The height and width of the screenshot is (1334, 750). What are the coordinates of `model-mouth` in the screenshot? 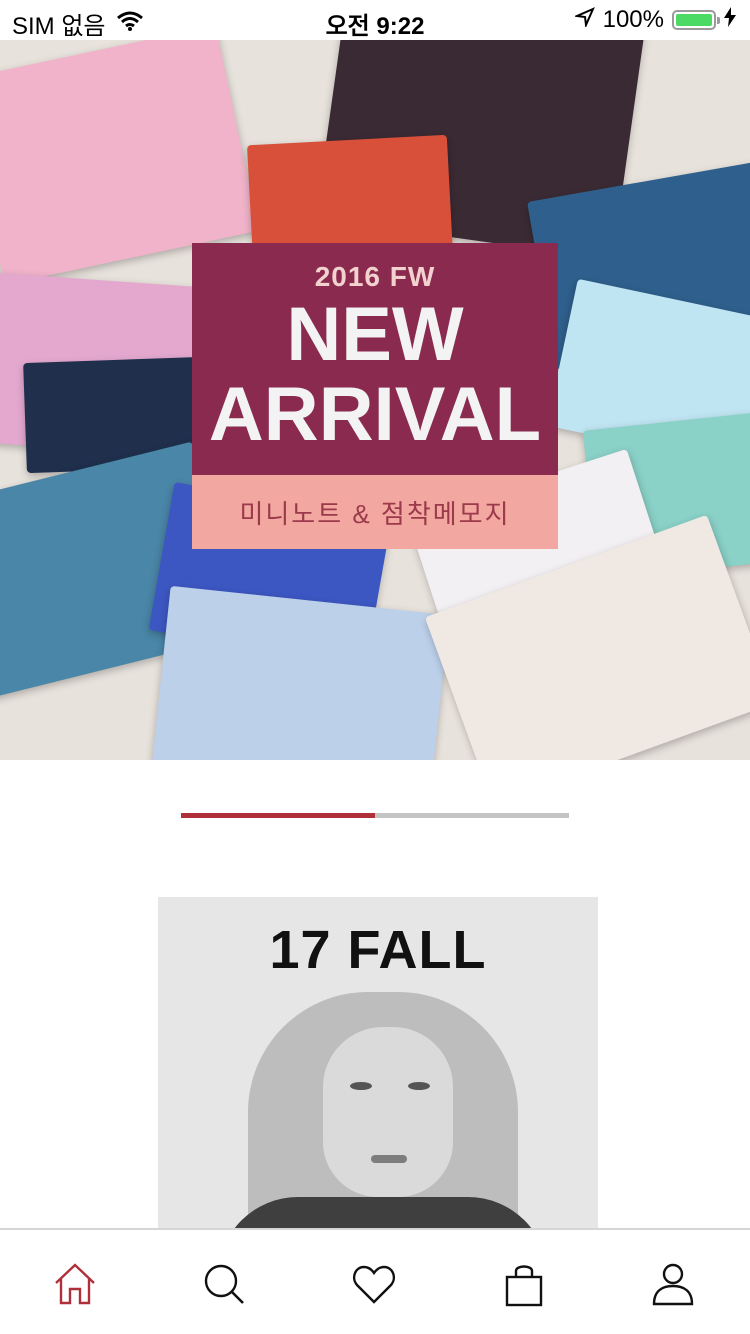 It's located at (389, 1159).